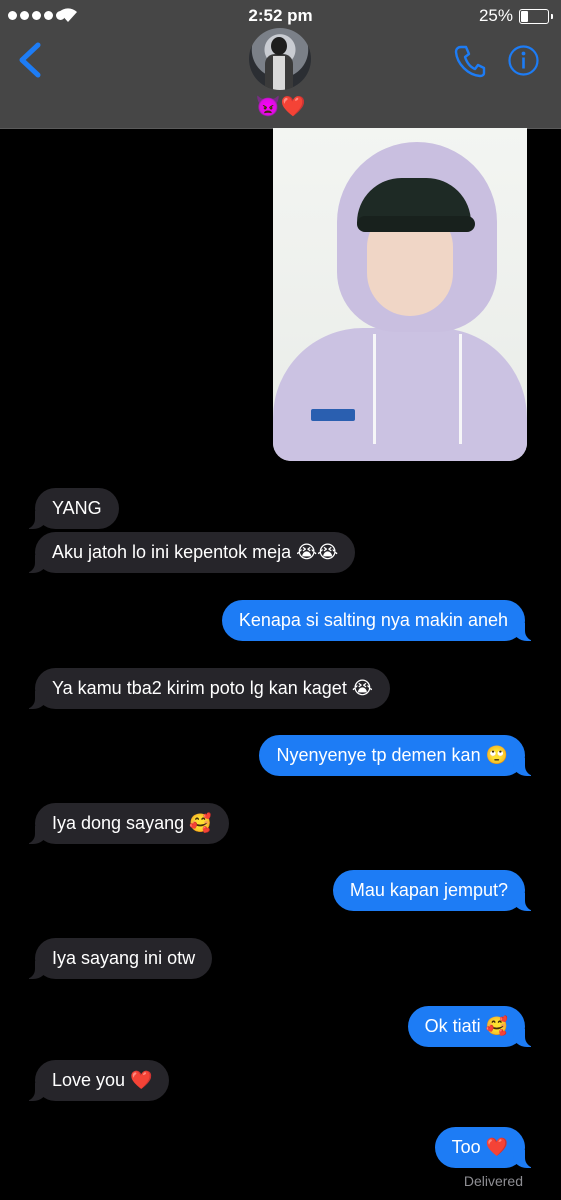  Describe the element at coordinates (472, 1026) in the screenshot. I see `message-outgoing: Ok tiati 🥰` at that location.